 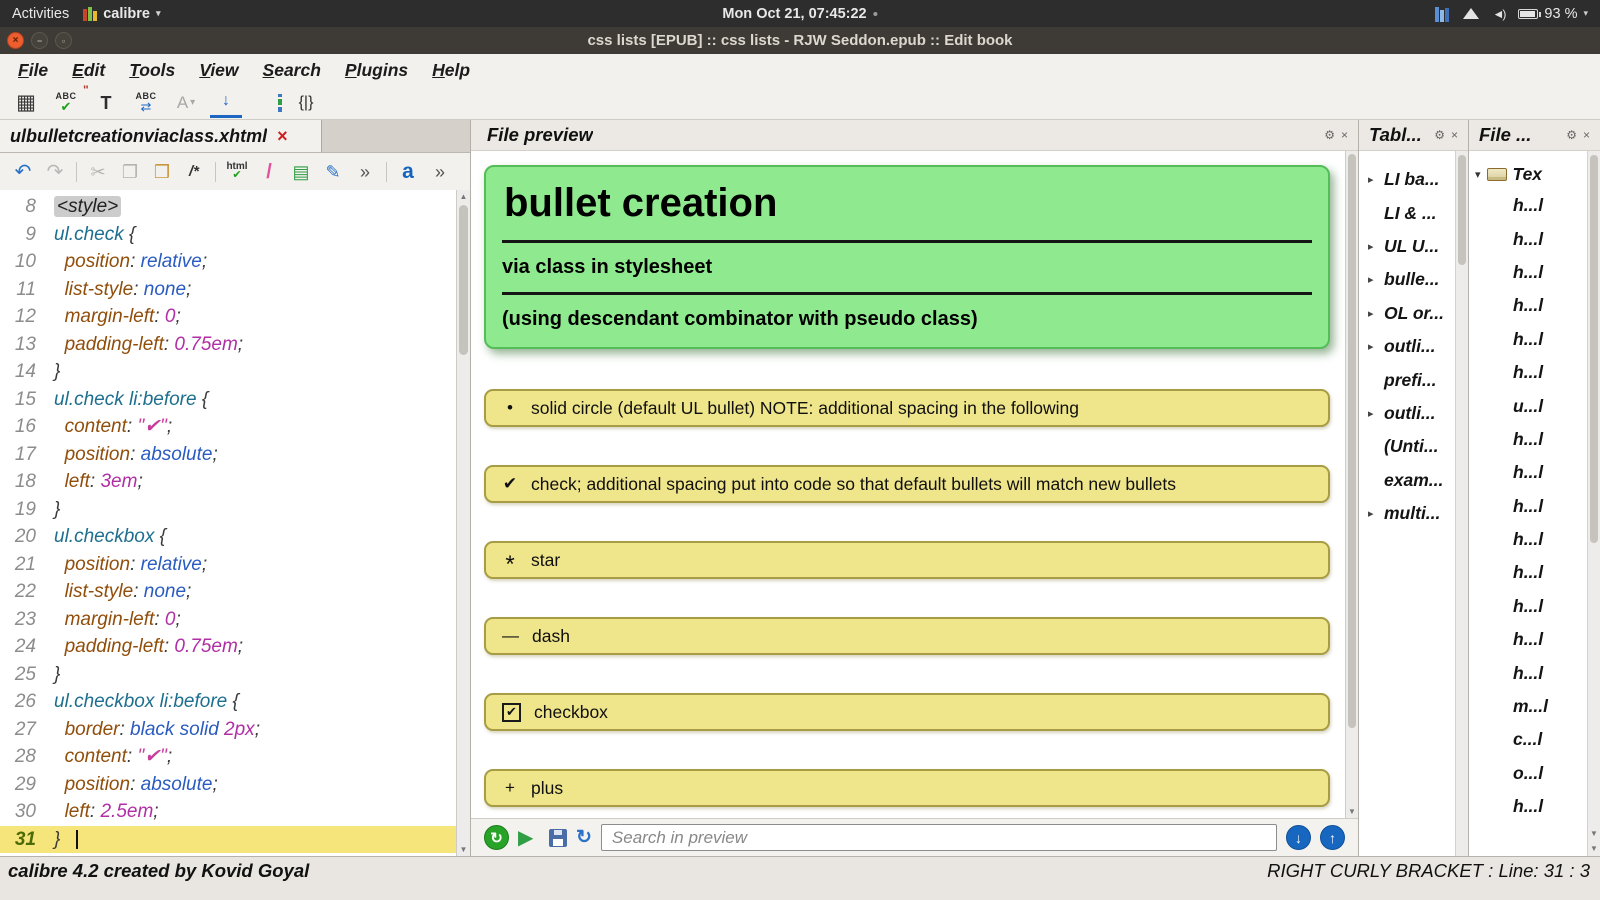 What do you see at coordinates (218, 70) in the screenshot?
I see `menu-view: View` at bounding box center [218, 70].